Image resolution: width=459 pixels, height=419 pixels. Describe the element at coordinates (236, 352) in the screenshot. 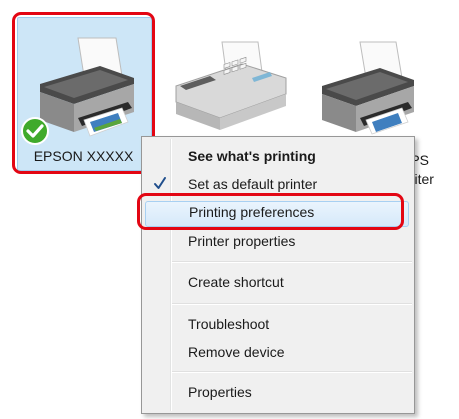

I see `menu-item-label: Remove device` at that location.